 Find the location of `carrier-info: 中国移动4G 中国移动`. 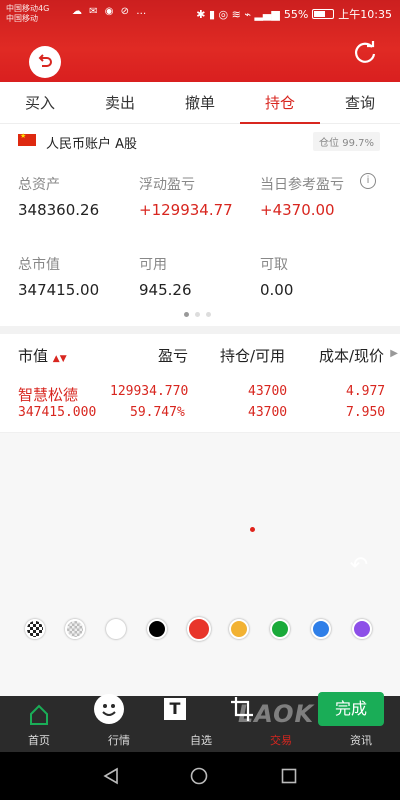

carrier-info: 中国移动4G 中国移动 is located at coordinates (27, 14).